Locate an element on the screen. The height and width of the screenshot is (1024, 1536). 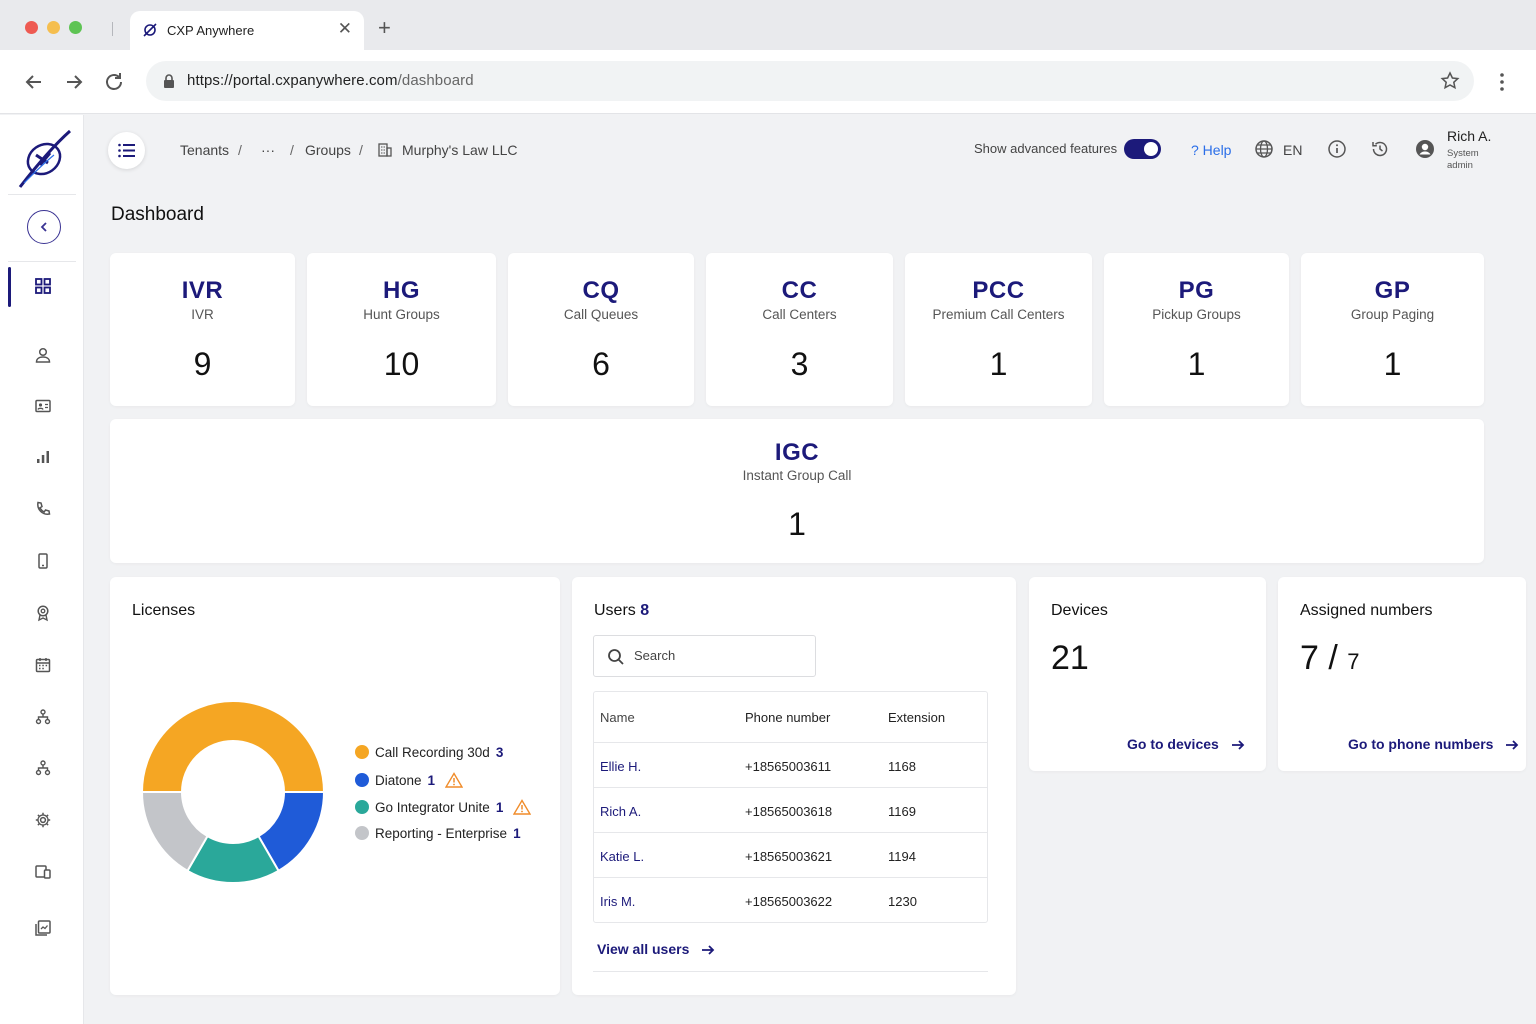
license-legend-item: Reporting - Enterprise 1 is located at coordinates (438, 835).